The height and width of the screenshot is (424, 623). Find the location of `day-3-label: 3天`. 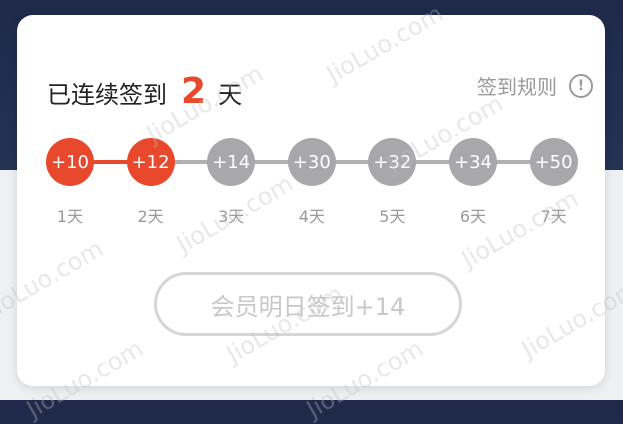

day-3-label: 3天 is located at coordinates (231, 216).